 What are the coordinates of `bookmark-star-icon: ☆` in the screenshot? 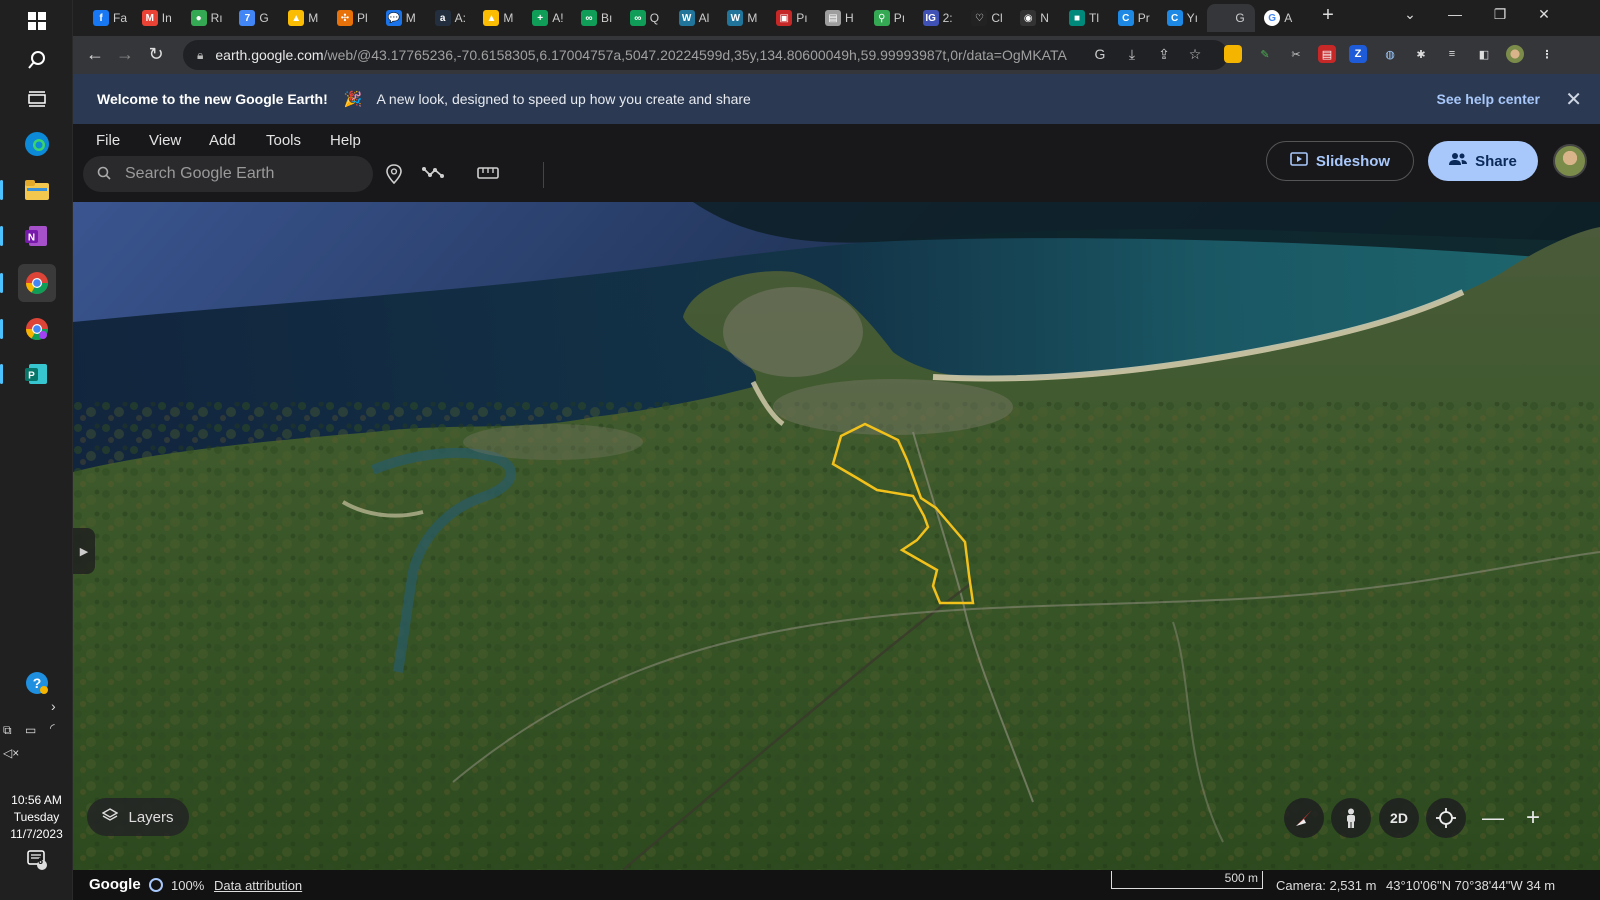 It's located at (1195, 54).